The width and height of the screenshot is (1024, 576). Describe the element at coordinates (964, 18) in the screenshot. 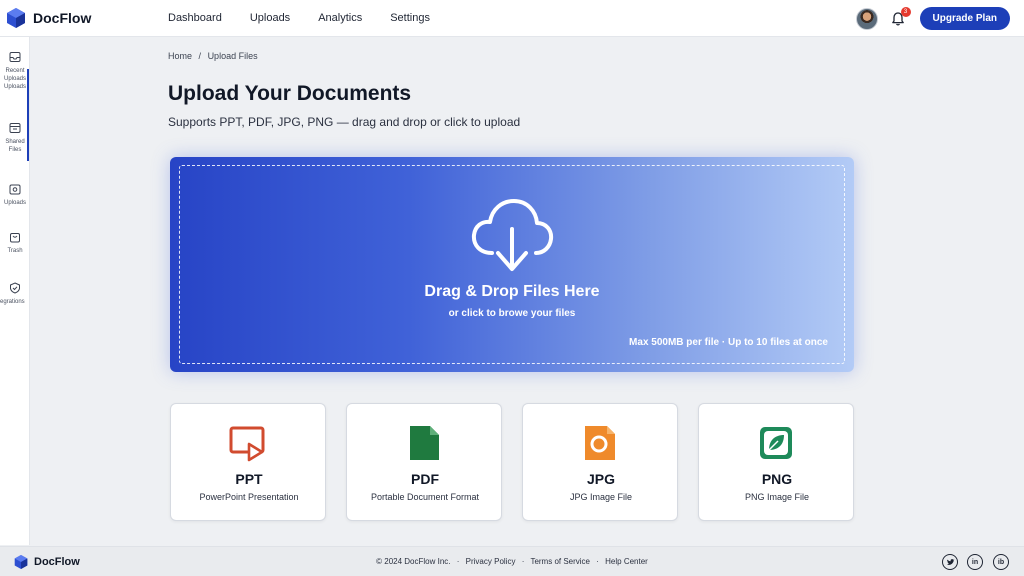

I see `upgrade-plan-button: Upgrade Plan` at that location.